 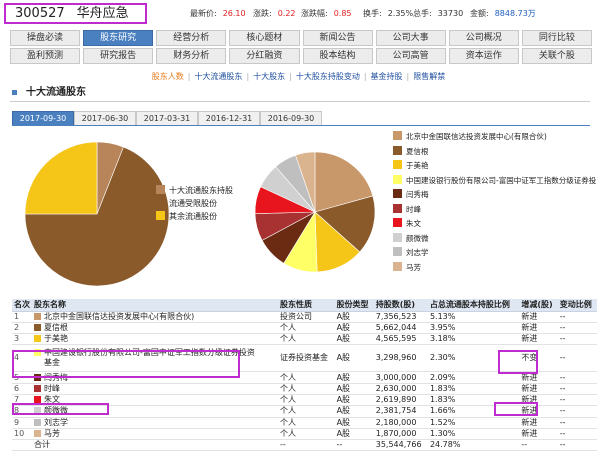 I want to click on date-tab: 2017-03-31, so click(x=167, y=118).